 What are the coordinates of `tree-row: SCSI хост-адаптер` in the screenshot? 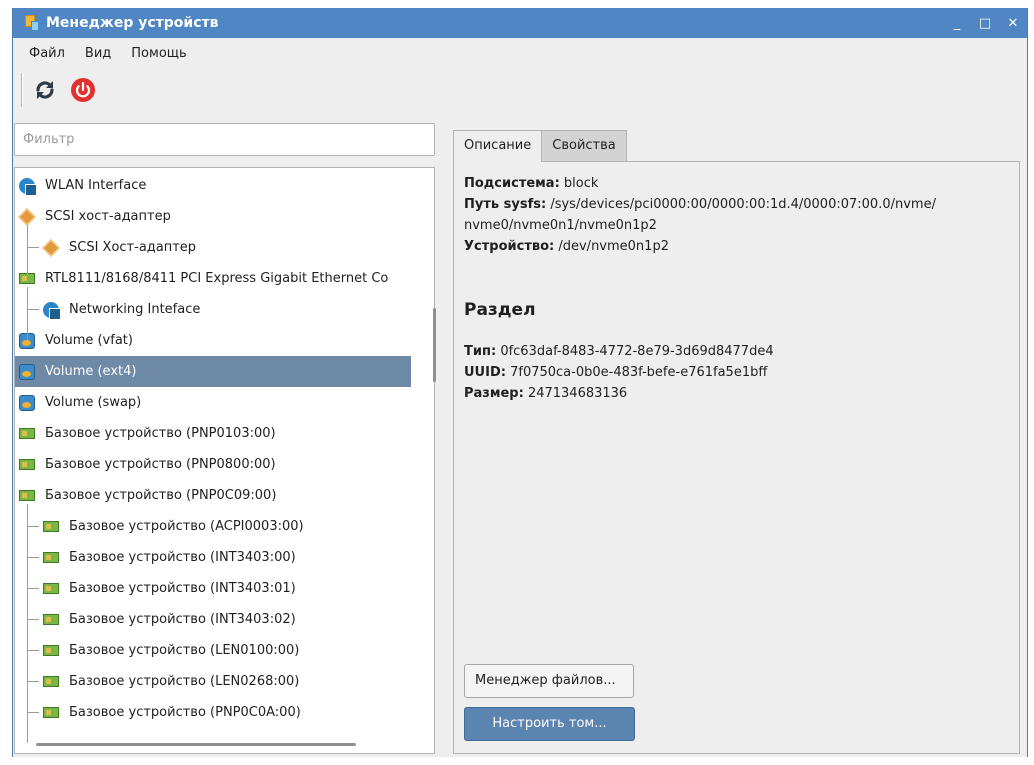 It's located at (213, 216).